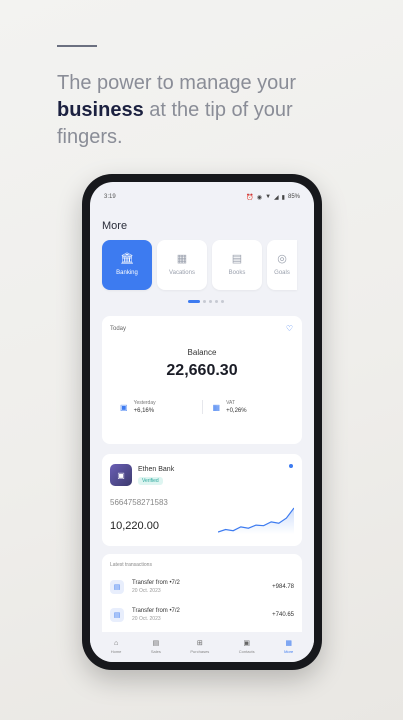 The image size is (403, 720). I want to click on headline-bold: business, so click(100, 110).